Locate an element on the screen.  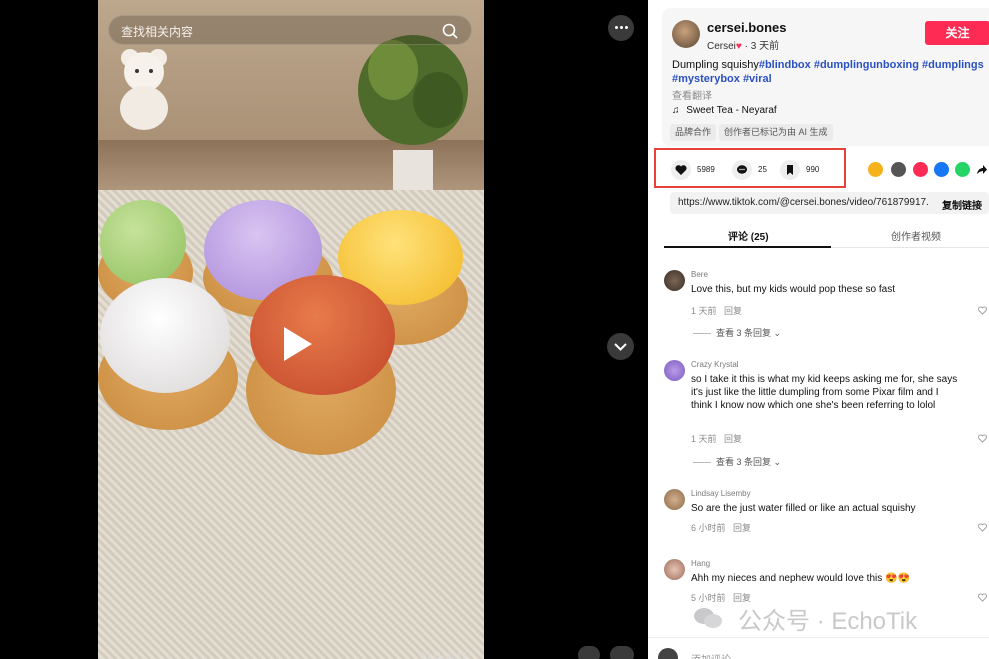
post-labels: 品牌合作 创作者已标记为由 AI 生成 is located at coordinates (753, 131).